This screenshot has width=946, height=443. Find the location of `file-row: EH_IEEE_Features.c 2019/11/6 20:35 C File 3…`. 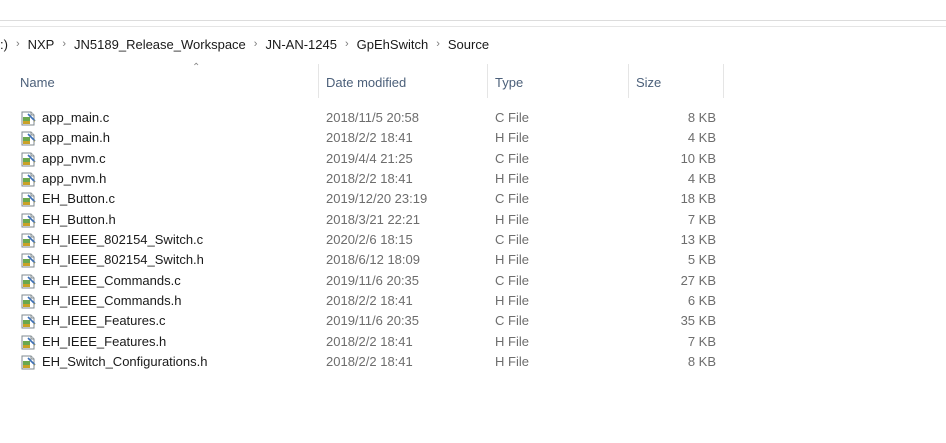

file-row: EH_IEEE_Features.c 2019/11/6 20:35 C File 3… is located at coordinates (473, 321).